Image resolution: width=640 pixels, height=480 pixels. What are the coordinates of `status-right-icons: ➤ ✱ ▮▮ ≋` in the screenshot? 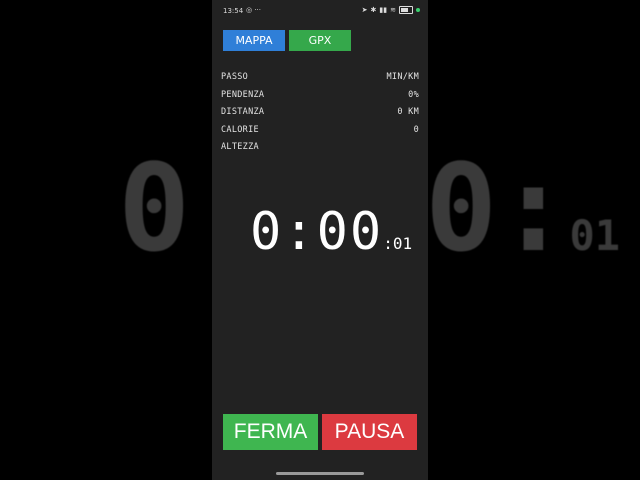 It's located at (391, 10).